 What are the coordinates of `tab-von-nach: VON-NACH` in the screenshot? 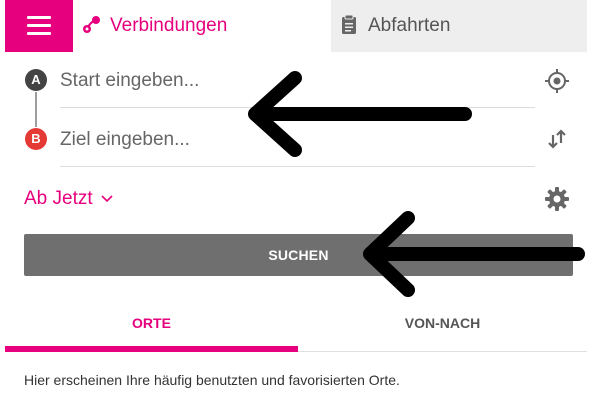 It's located at (442, 327).